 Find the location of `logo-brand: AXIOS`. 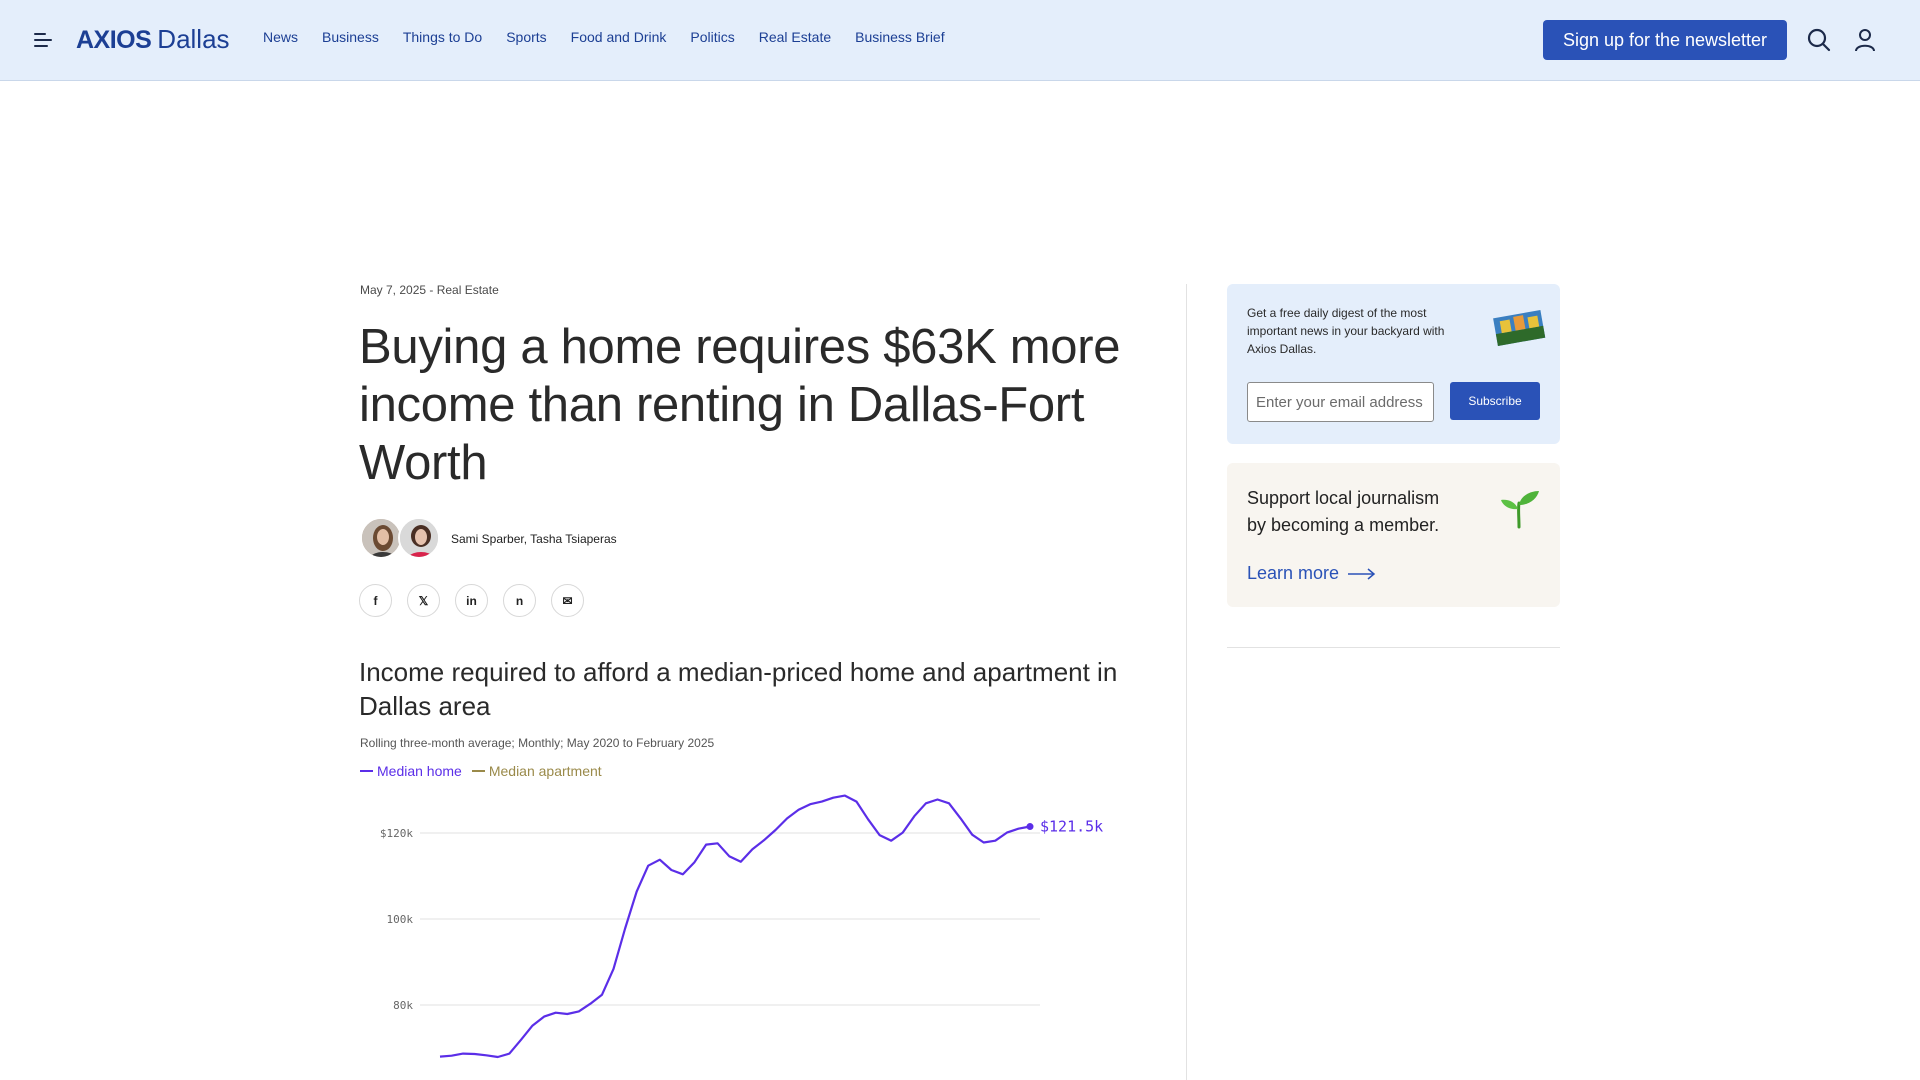

logo-brand: AXIOS is located at coordinates (114, 40).